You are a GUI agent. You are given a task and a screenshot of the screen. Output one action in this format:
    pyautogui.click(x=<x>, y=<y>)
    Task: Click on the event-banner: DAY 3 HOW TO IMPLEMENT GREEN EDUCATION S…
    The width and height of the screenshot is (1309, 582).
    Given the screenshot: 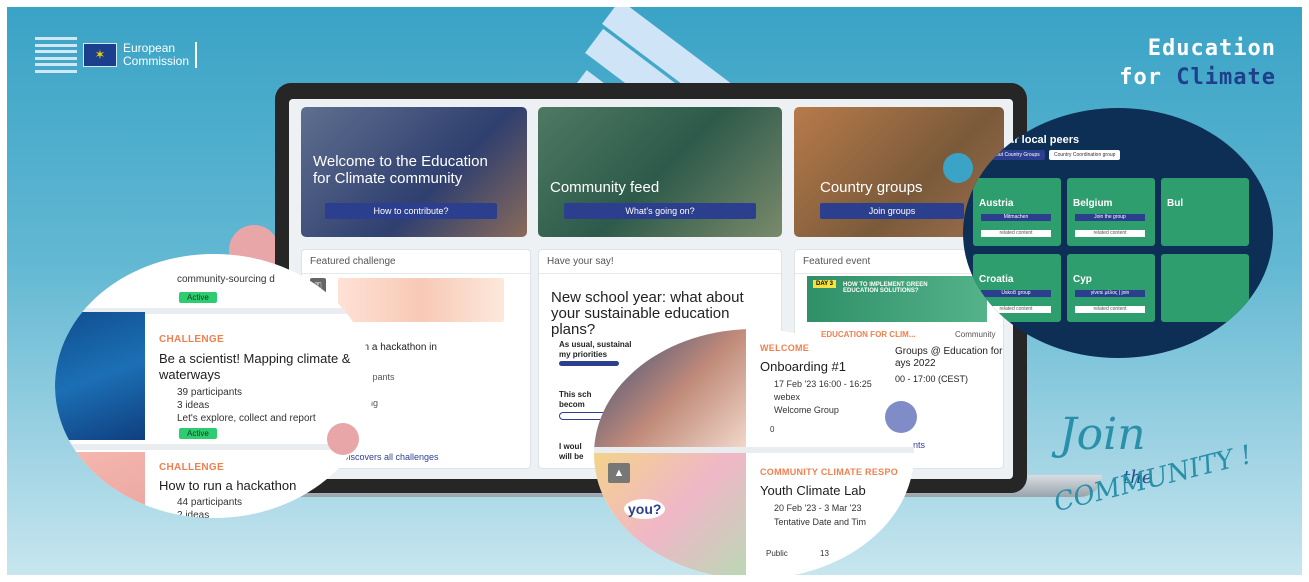 What is the action you would take?
    pyautogui.click(x=897, y=299)
    